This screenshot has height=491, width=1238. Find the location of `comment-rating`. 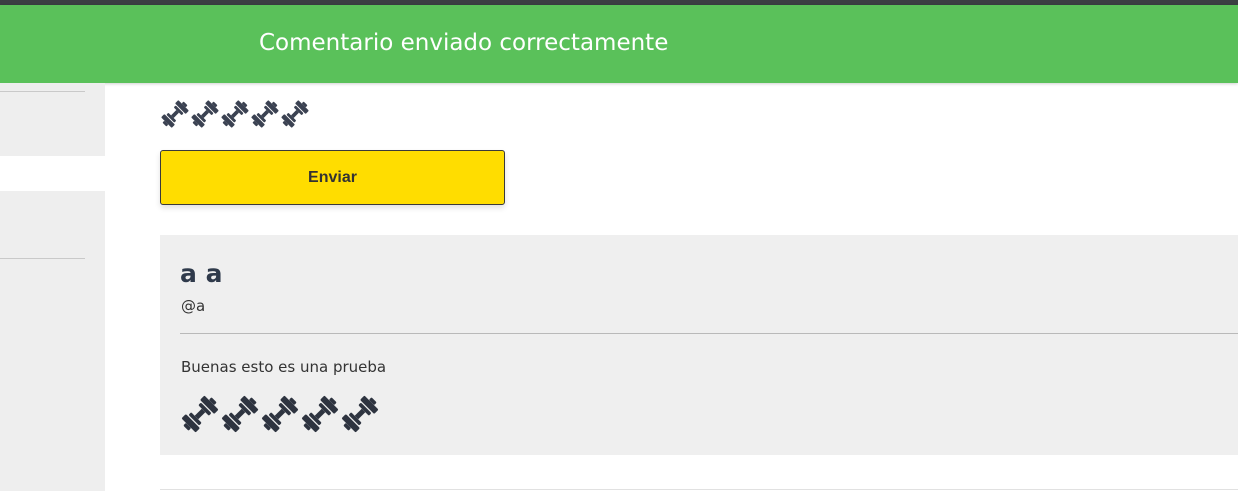

comment-rating is located at coordinates (280, 414).